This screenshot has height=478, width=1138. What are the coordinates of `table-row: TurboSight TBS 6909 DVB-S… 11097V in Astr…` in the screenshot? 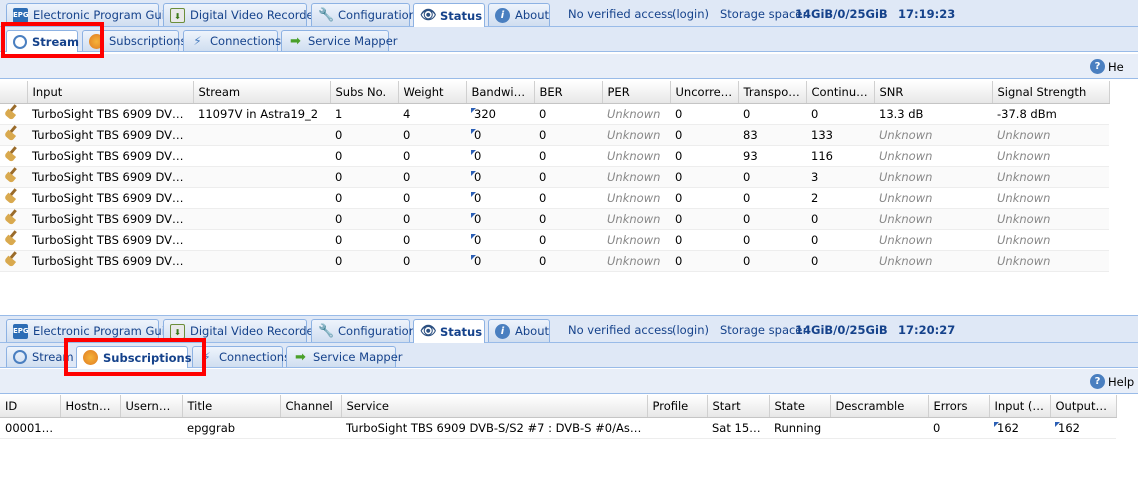 It's located at (554, 114).